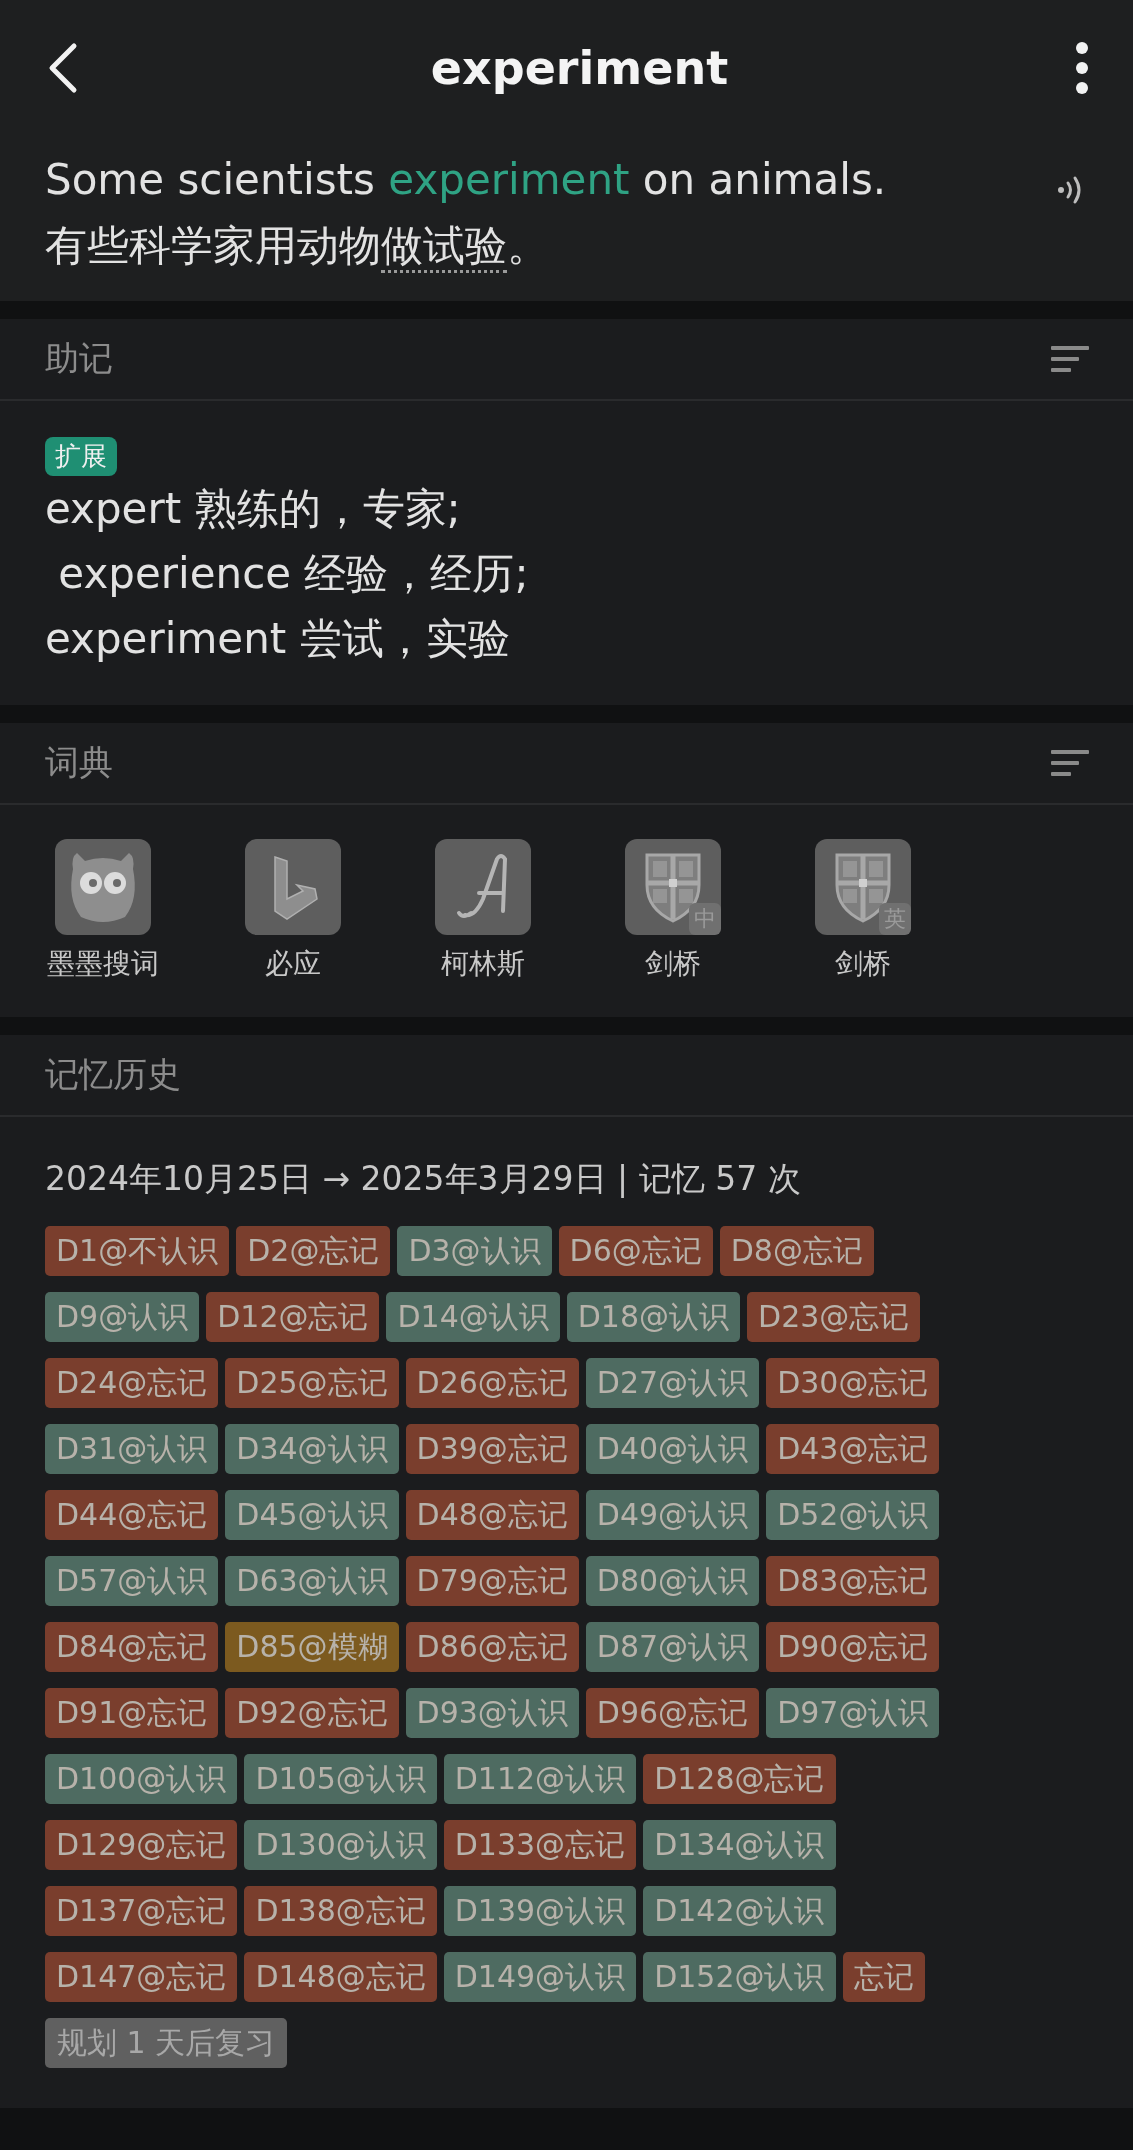 The width and height of the screenshot is (1133, 2150). Describe the element at coordinates (540, 1911) in the screenshot. I see `review-tag: D139@认识` at that location.